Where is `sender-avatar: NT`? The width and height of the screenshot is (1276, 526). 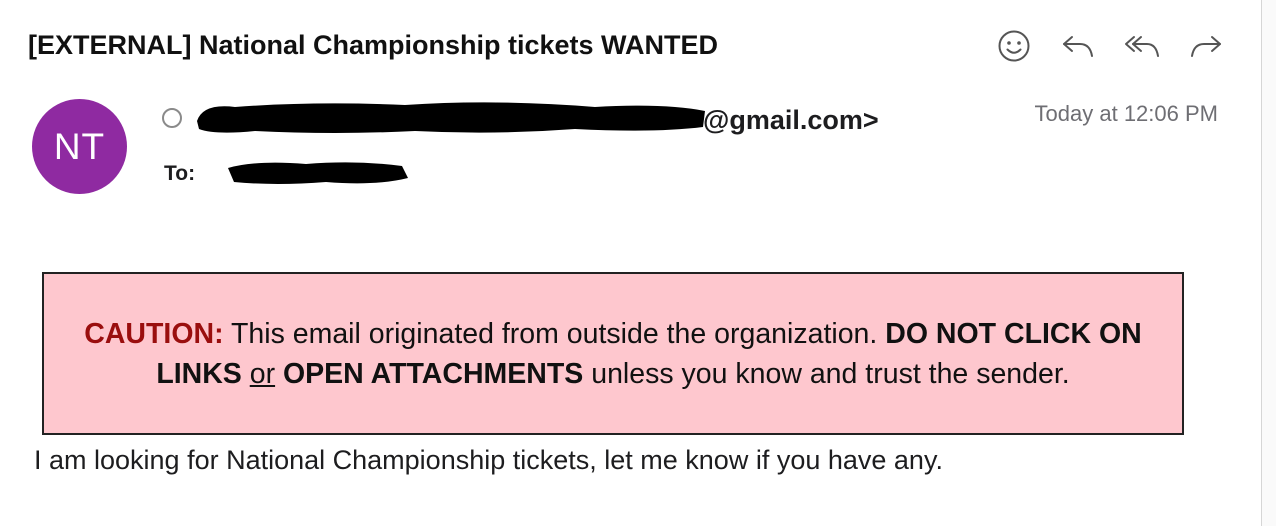
sender-avatar: NT is located at coordinates (79, 146).